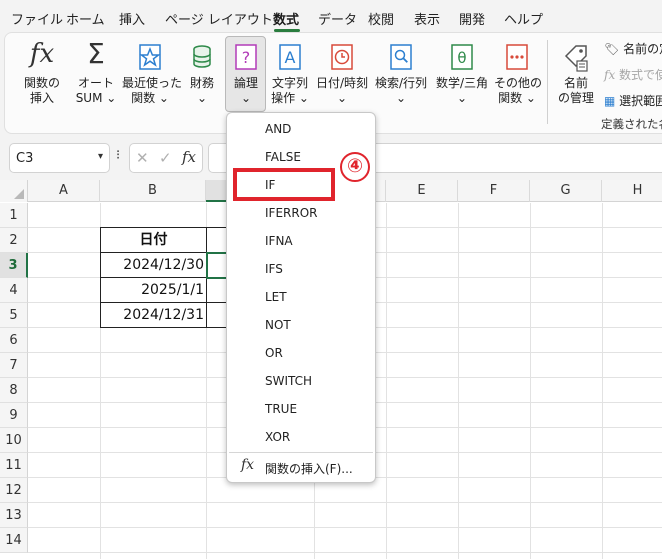 This screenshot has height=559, width=662. Describe the element at coordinates (96, 73) in the screenshot. I see `autosum-button: Σ オート SUM ⌄` at that location.